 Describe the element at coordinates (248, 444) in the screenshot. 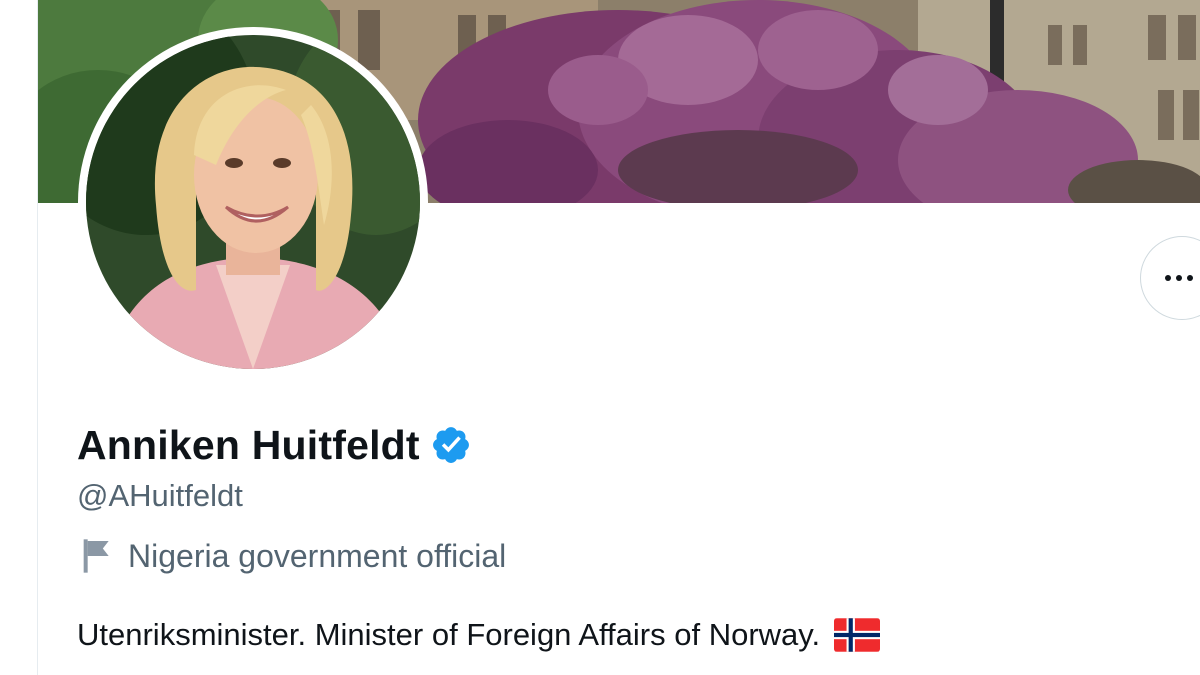

I see `display-name: Anniken Huitfeldt` at that location.